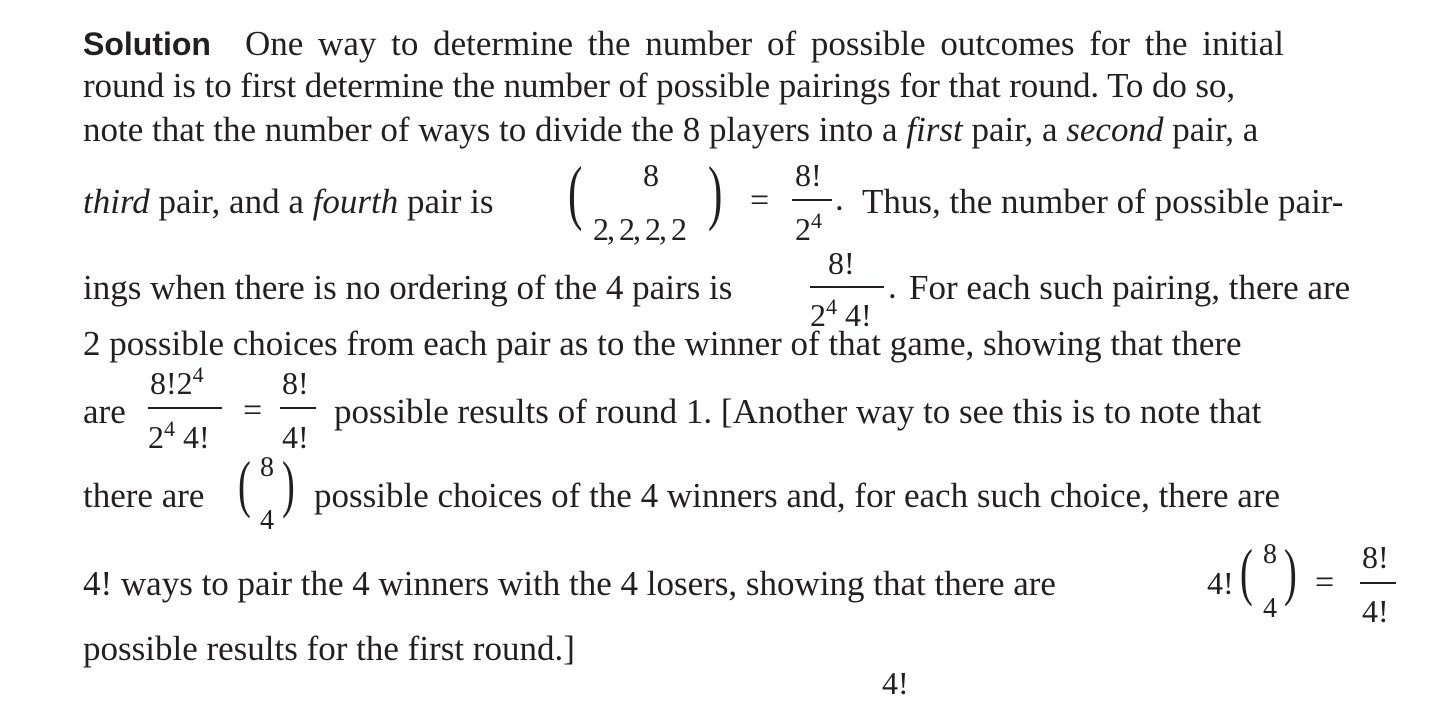 The image size is (1434, 701). I want to click on frac2-numerator: 8!, so click(841, 263).